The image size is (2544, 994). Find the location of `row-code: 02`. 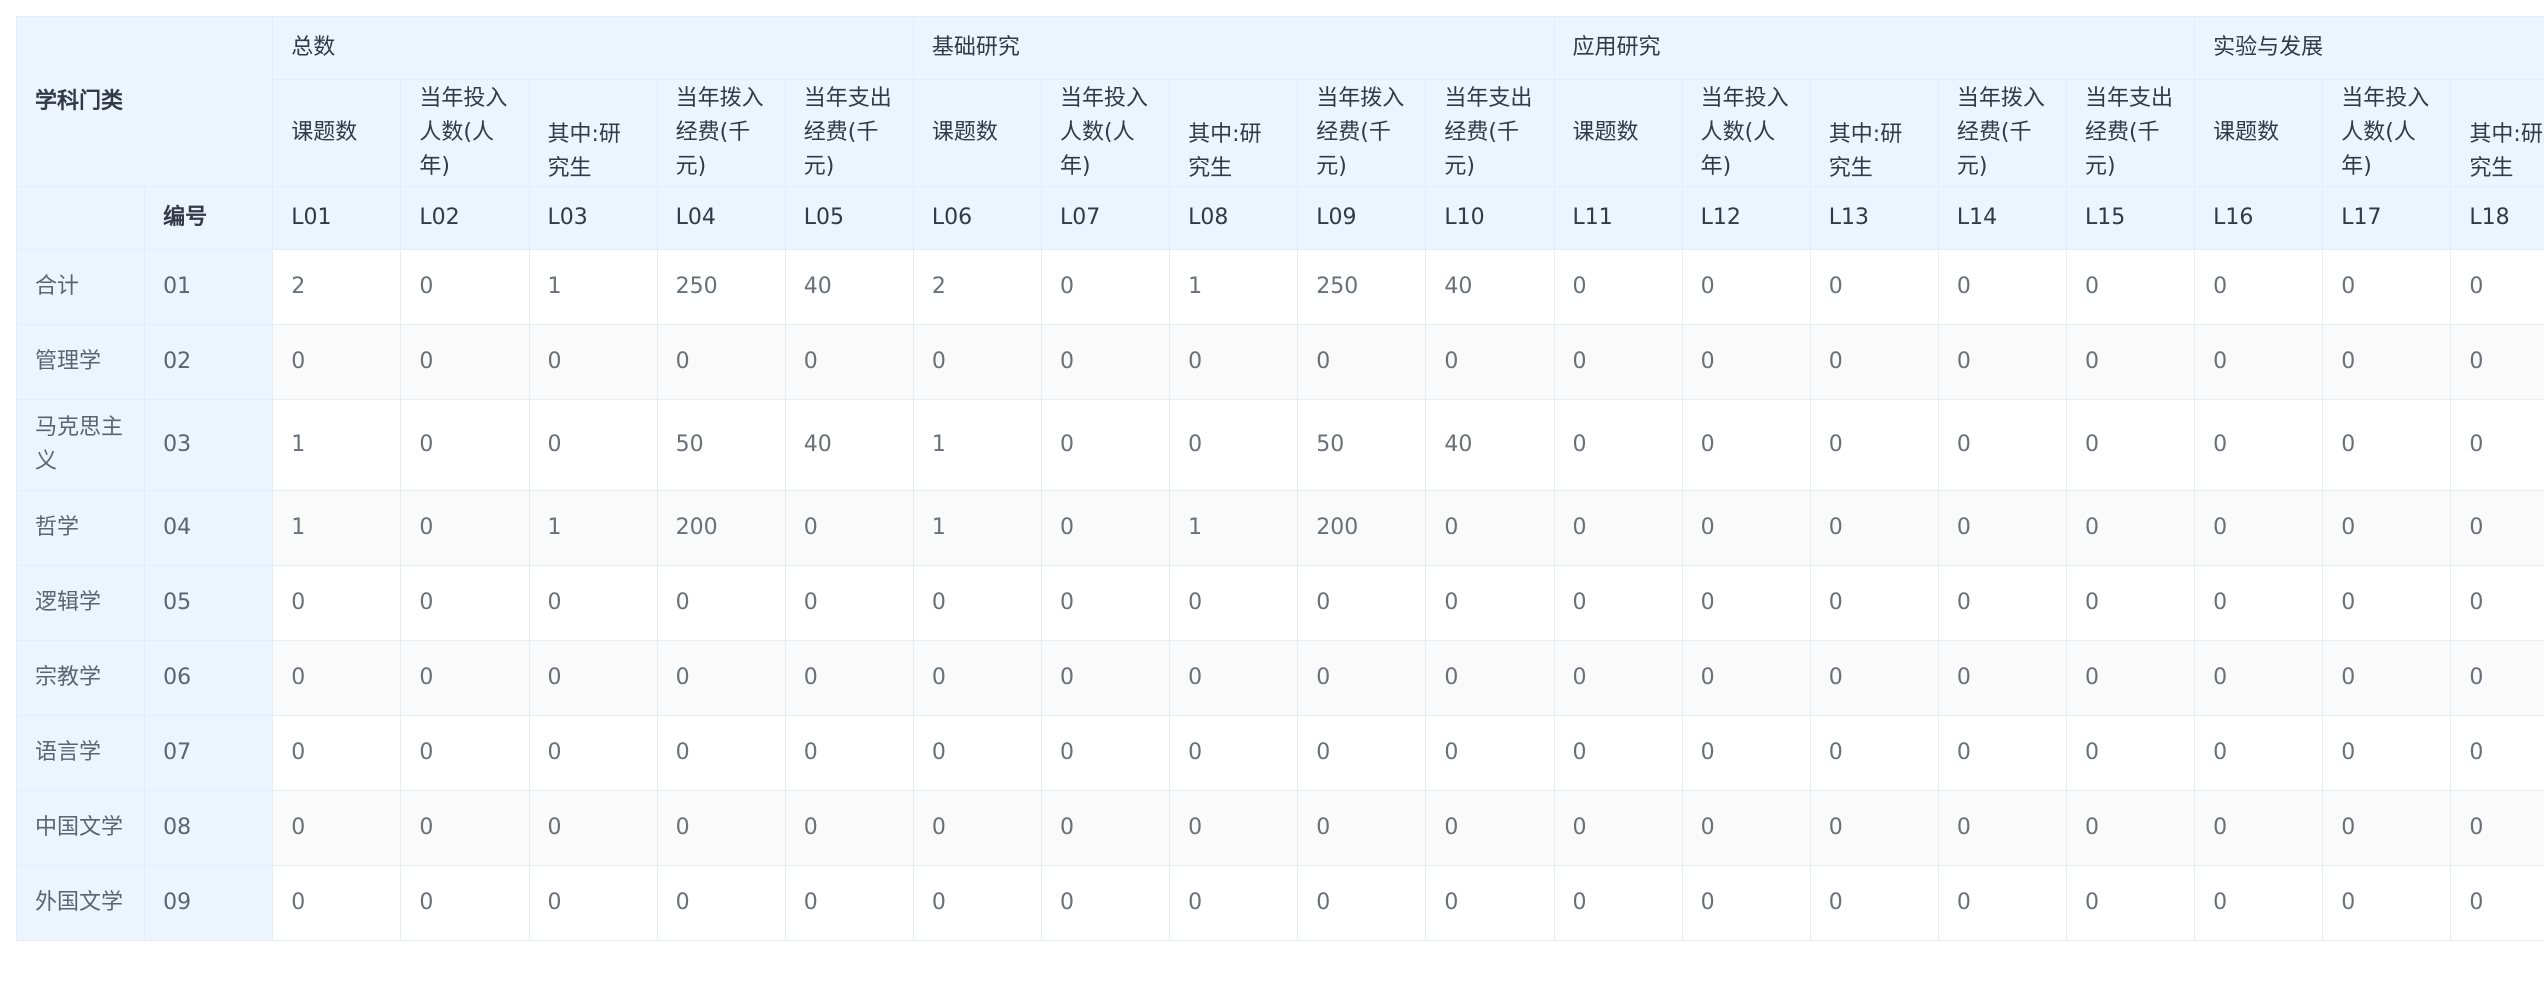

row-code: 02 is located at coordinates (209, 362).